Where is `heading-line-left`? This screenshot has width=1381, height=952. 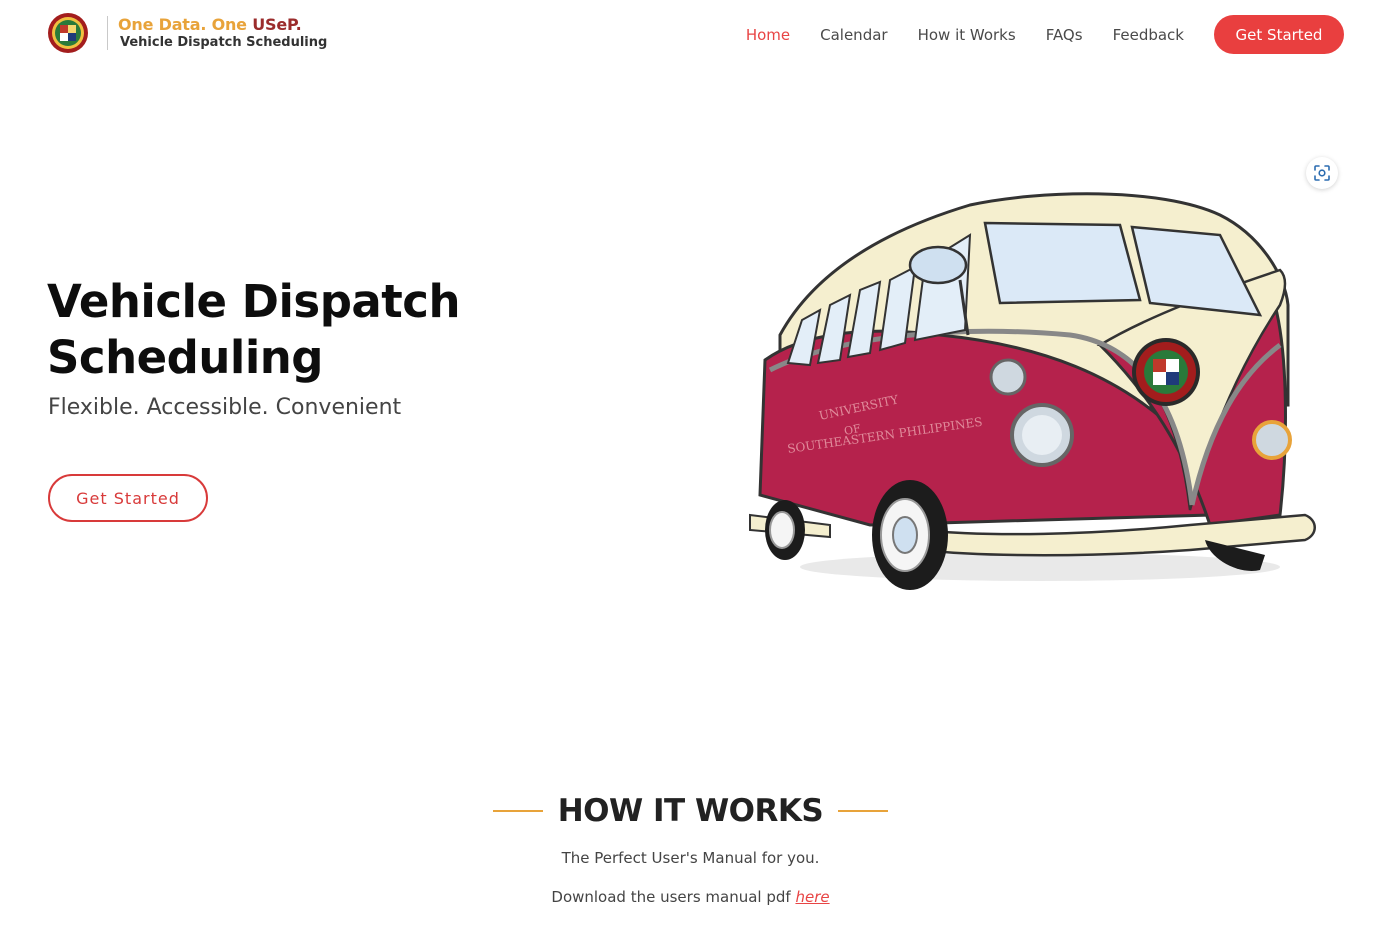
heading-line-left is located at coordinates (517, 811).